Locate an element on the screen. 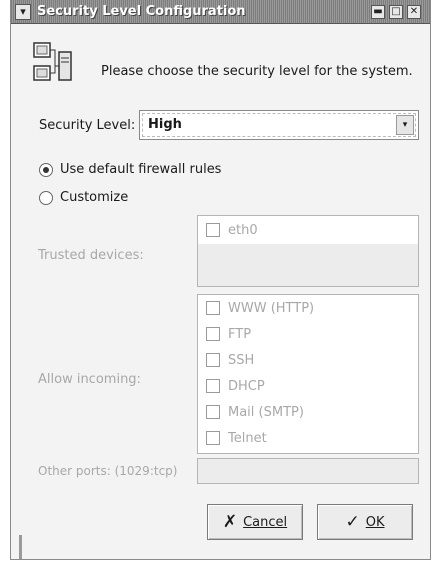 Image resolution: width=435 pixels, height=562 pixels. list-item: Telnet is located at coordinates (308, 438).